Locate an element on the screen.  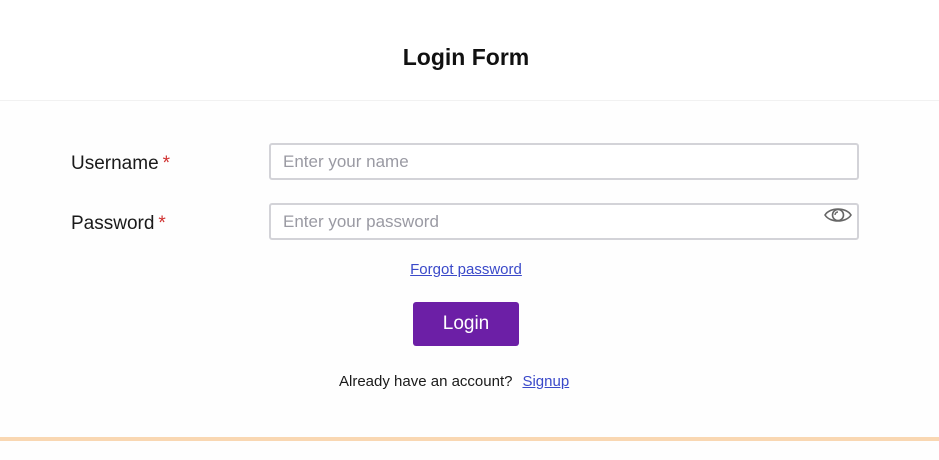
forgot-password-link: Forgot password is located at coordinates (466, 269).